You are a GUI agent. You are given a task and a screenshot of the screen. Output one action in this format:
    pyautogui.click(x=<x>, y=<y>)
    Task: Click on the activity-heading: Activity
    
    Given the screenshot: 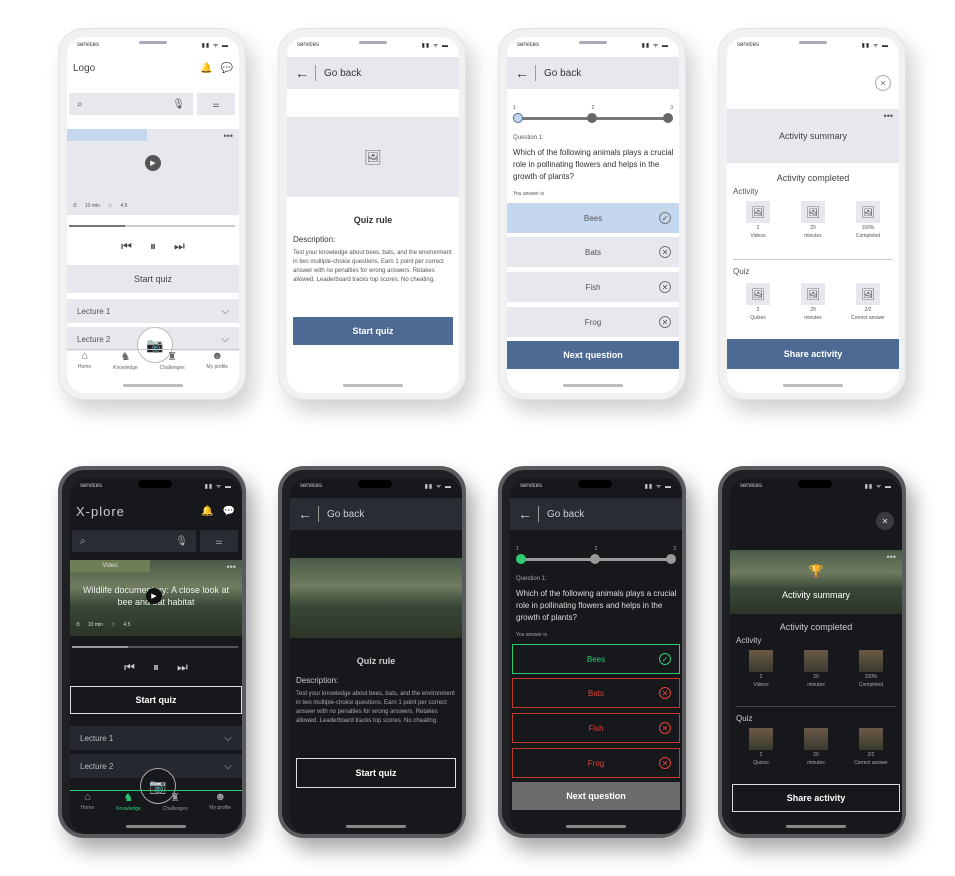 What is the action you would take?
    pyautogui.click(x=746, y=191)
    